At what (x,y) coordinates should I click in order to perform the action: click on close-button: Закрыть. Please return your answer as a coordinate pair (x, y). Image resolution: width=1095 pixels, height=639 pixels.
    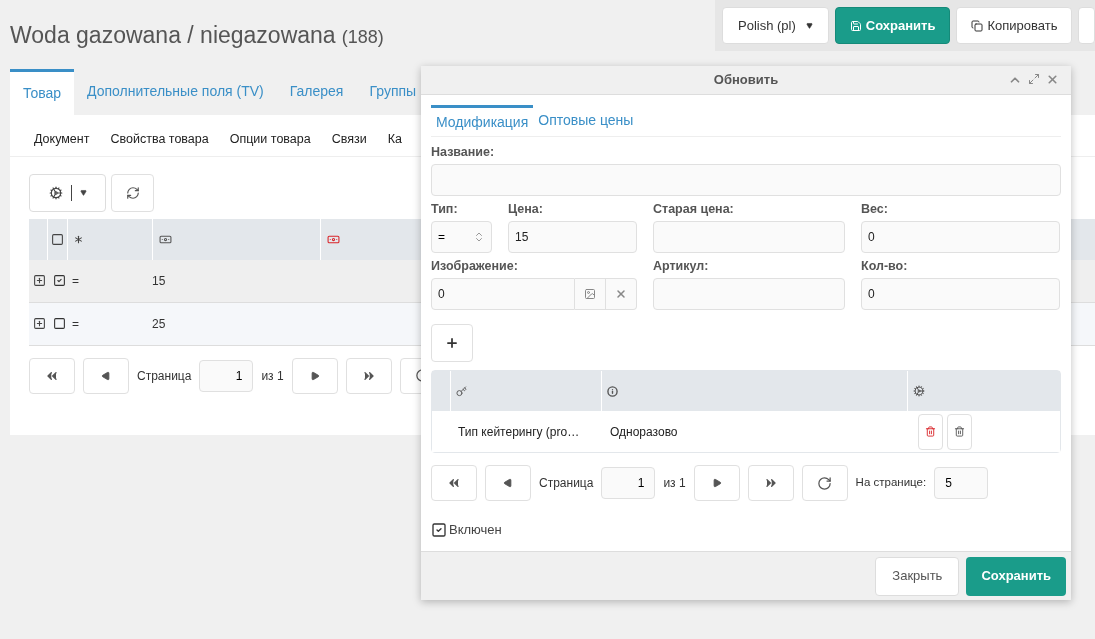
    Looking at the image, I should click on (917, 576).